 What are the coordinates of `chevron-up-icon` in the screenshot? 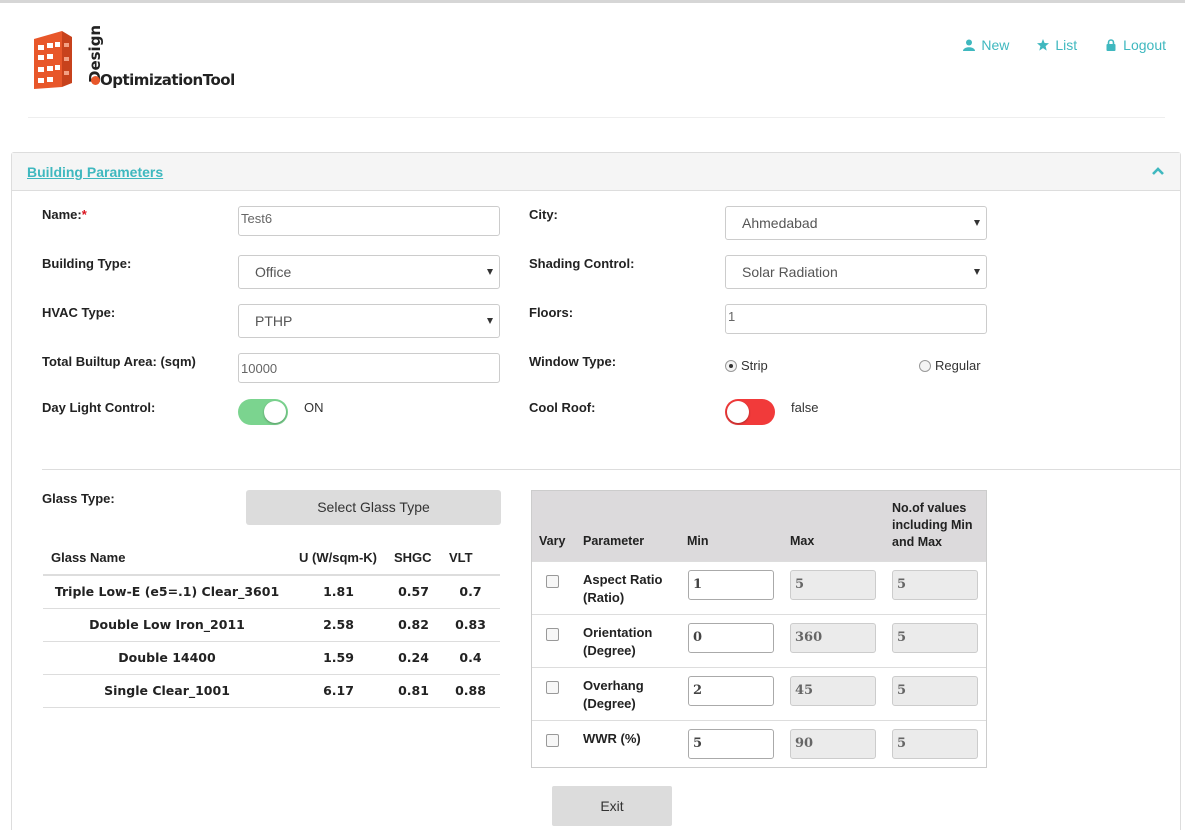 It's located at (1158, 171).